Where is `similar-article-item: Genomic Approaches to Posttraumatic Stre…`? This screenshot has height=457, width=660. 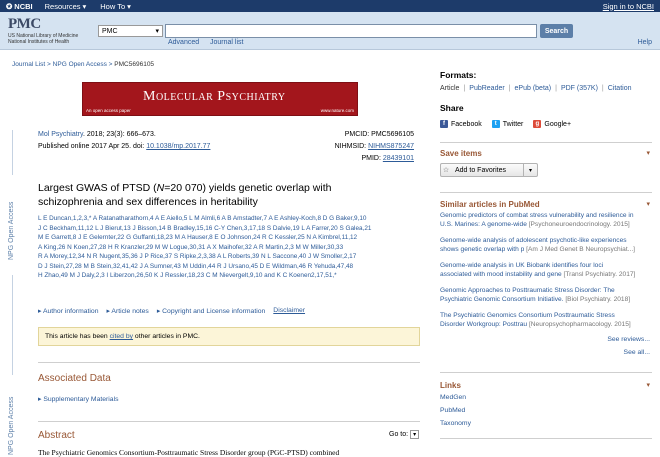
similar-article-item: Genomic Approaches to Posttraumatic Stre… is located at coordinates (546, 295).